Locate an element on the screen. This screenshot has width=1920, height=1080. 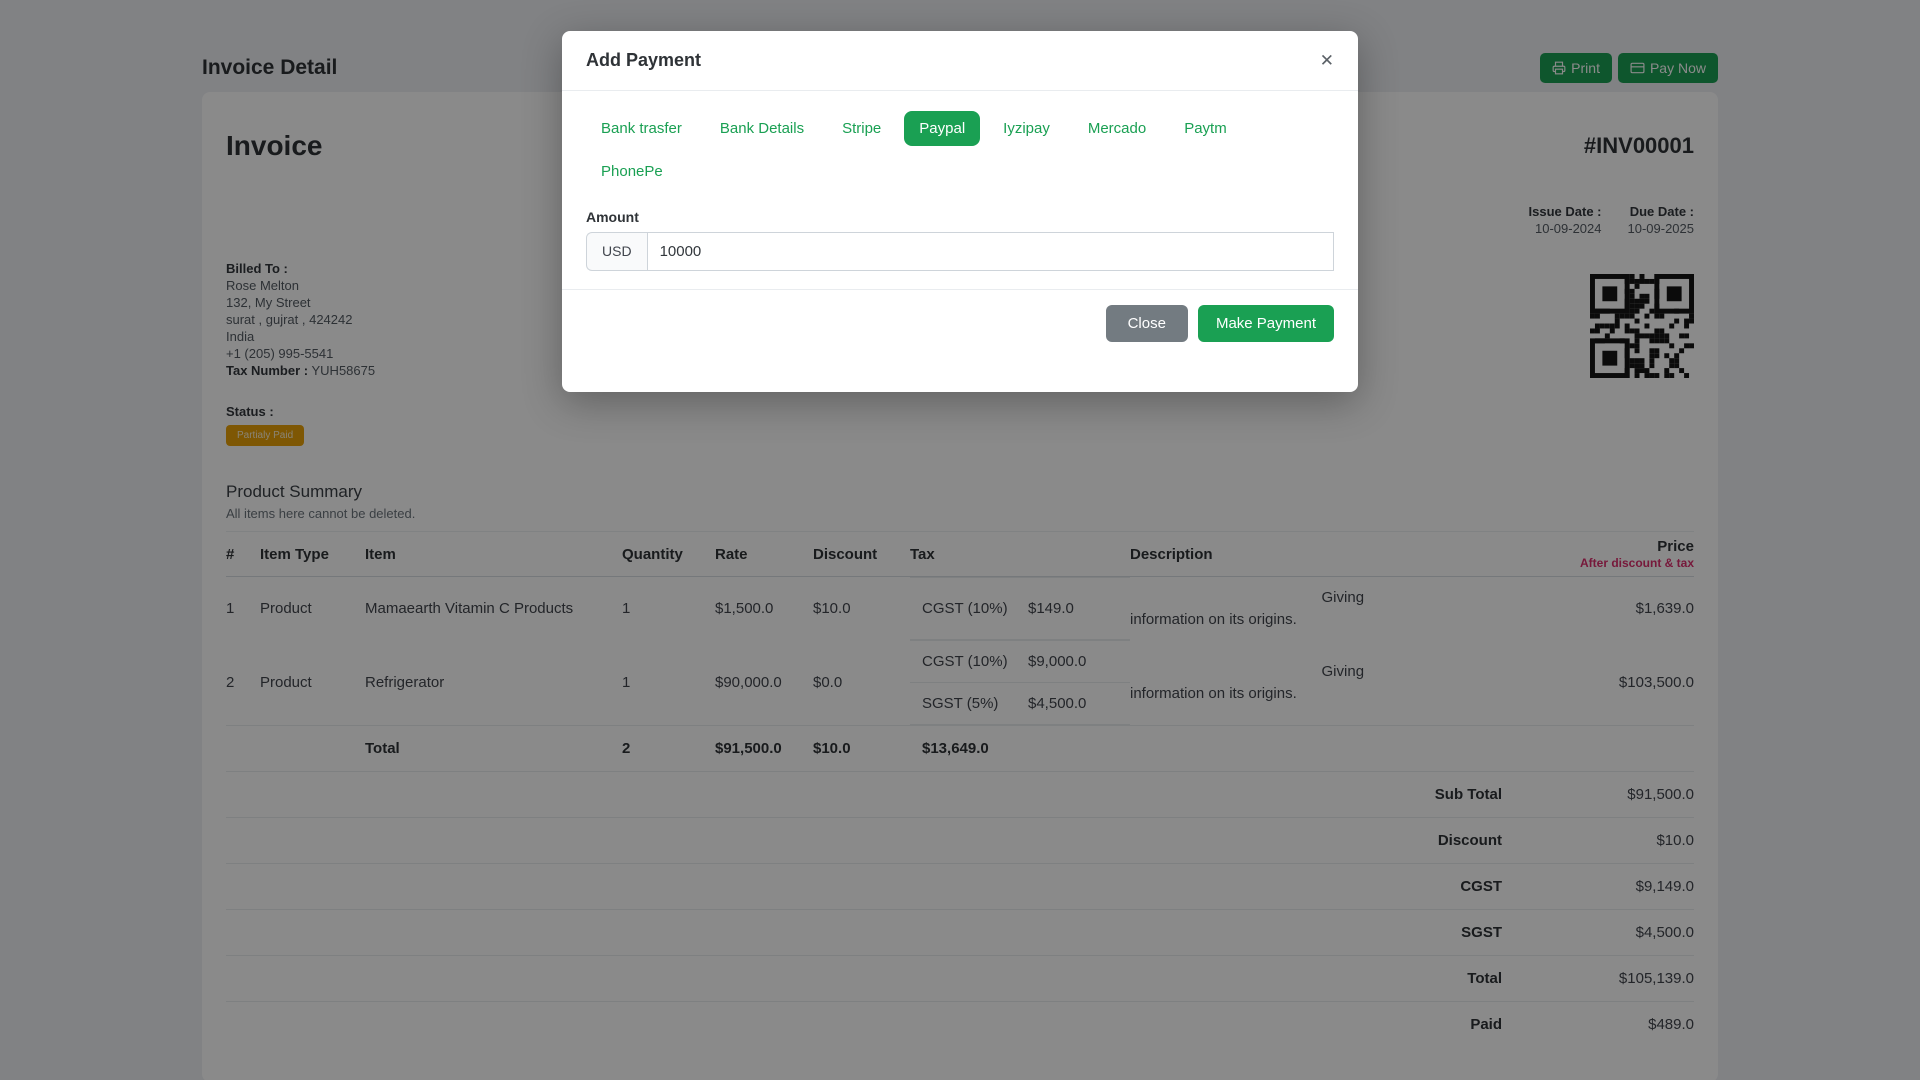
make-payment-button: Make Payment is located at coordinates (1265, 323).